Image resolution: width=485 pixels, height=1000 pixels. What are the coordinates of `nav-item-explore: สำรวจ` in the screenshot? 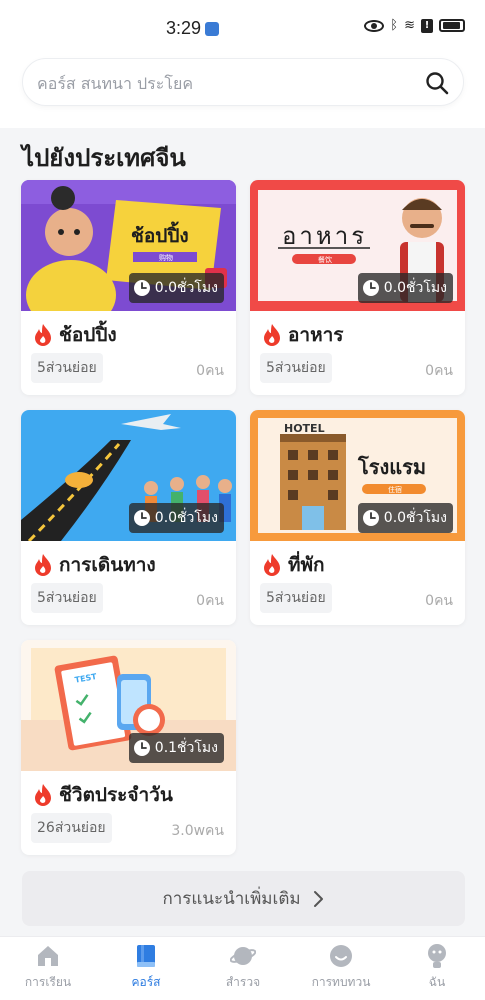 It's located at (243, 971).